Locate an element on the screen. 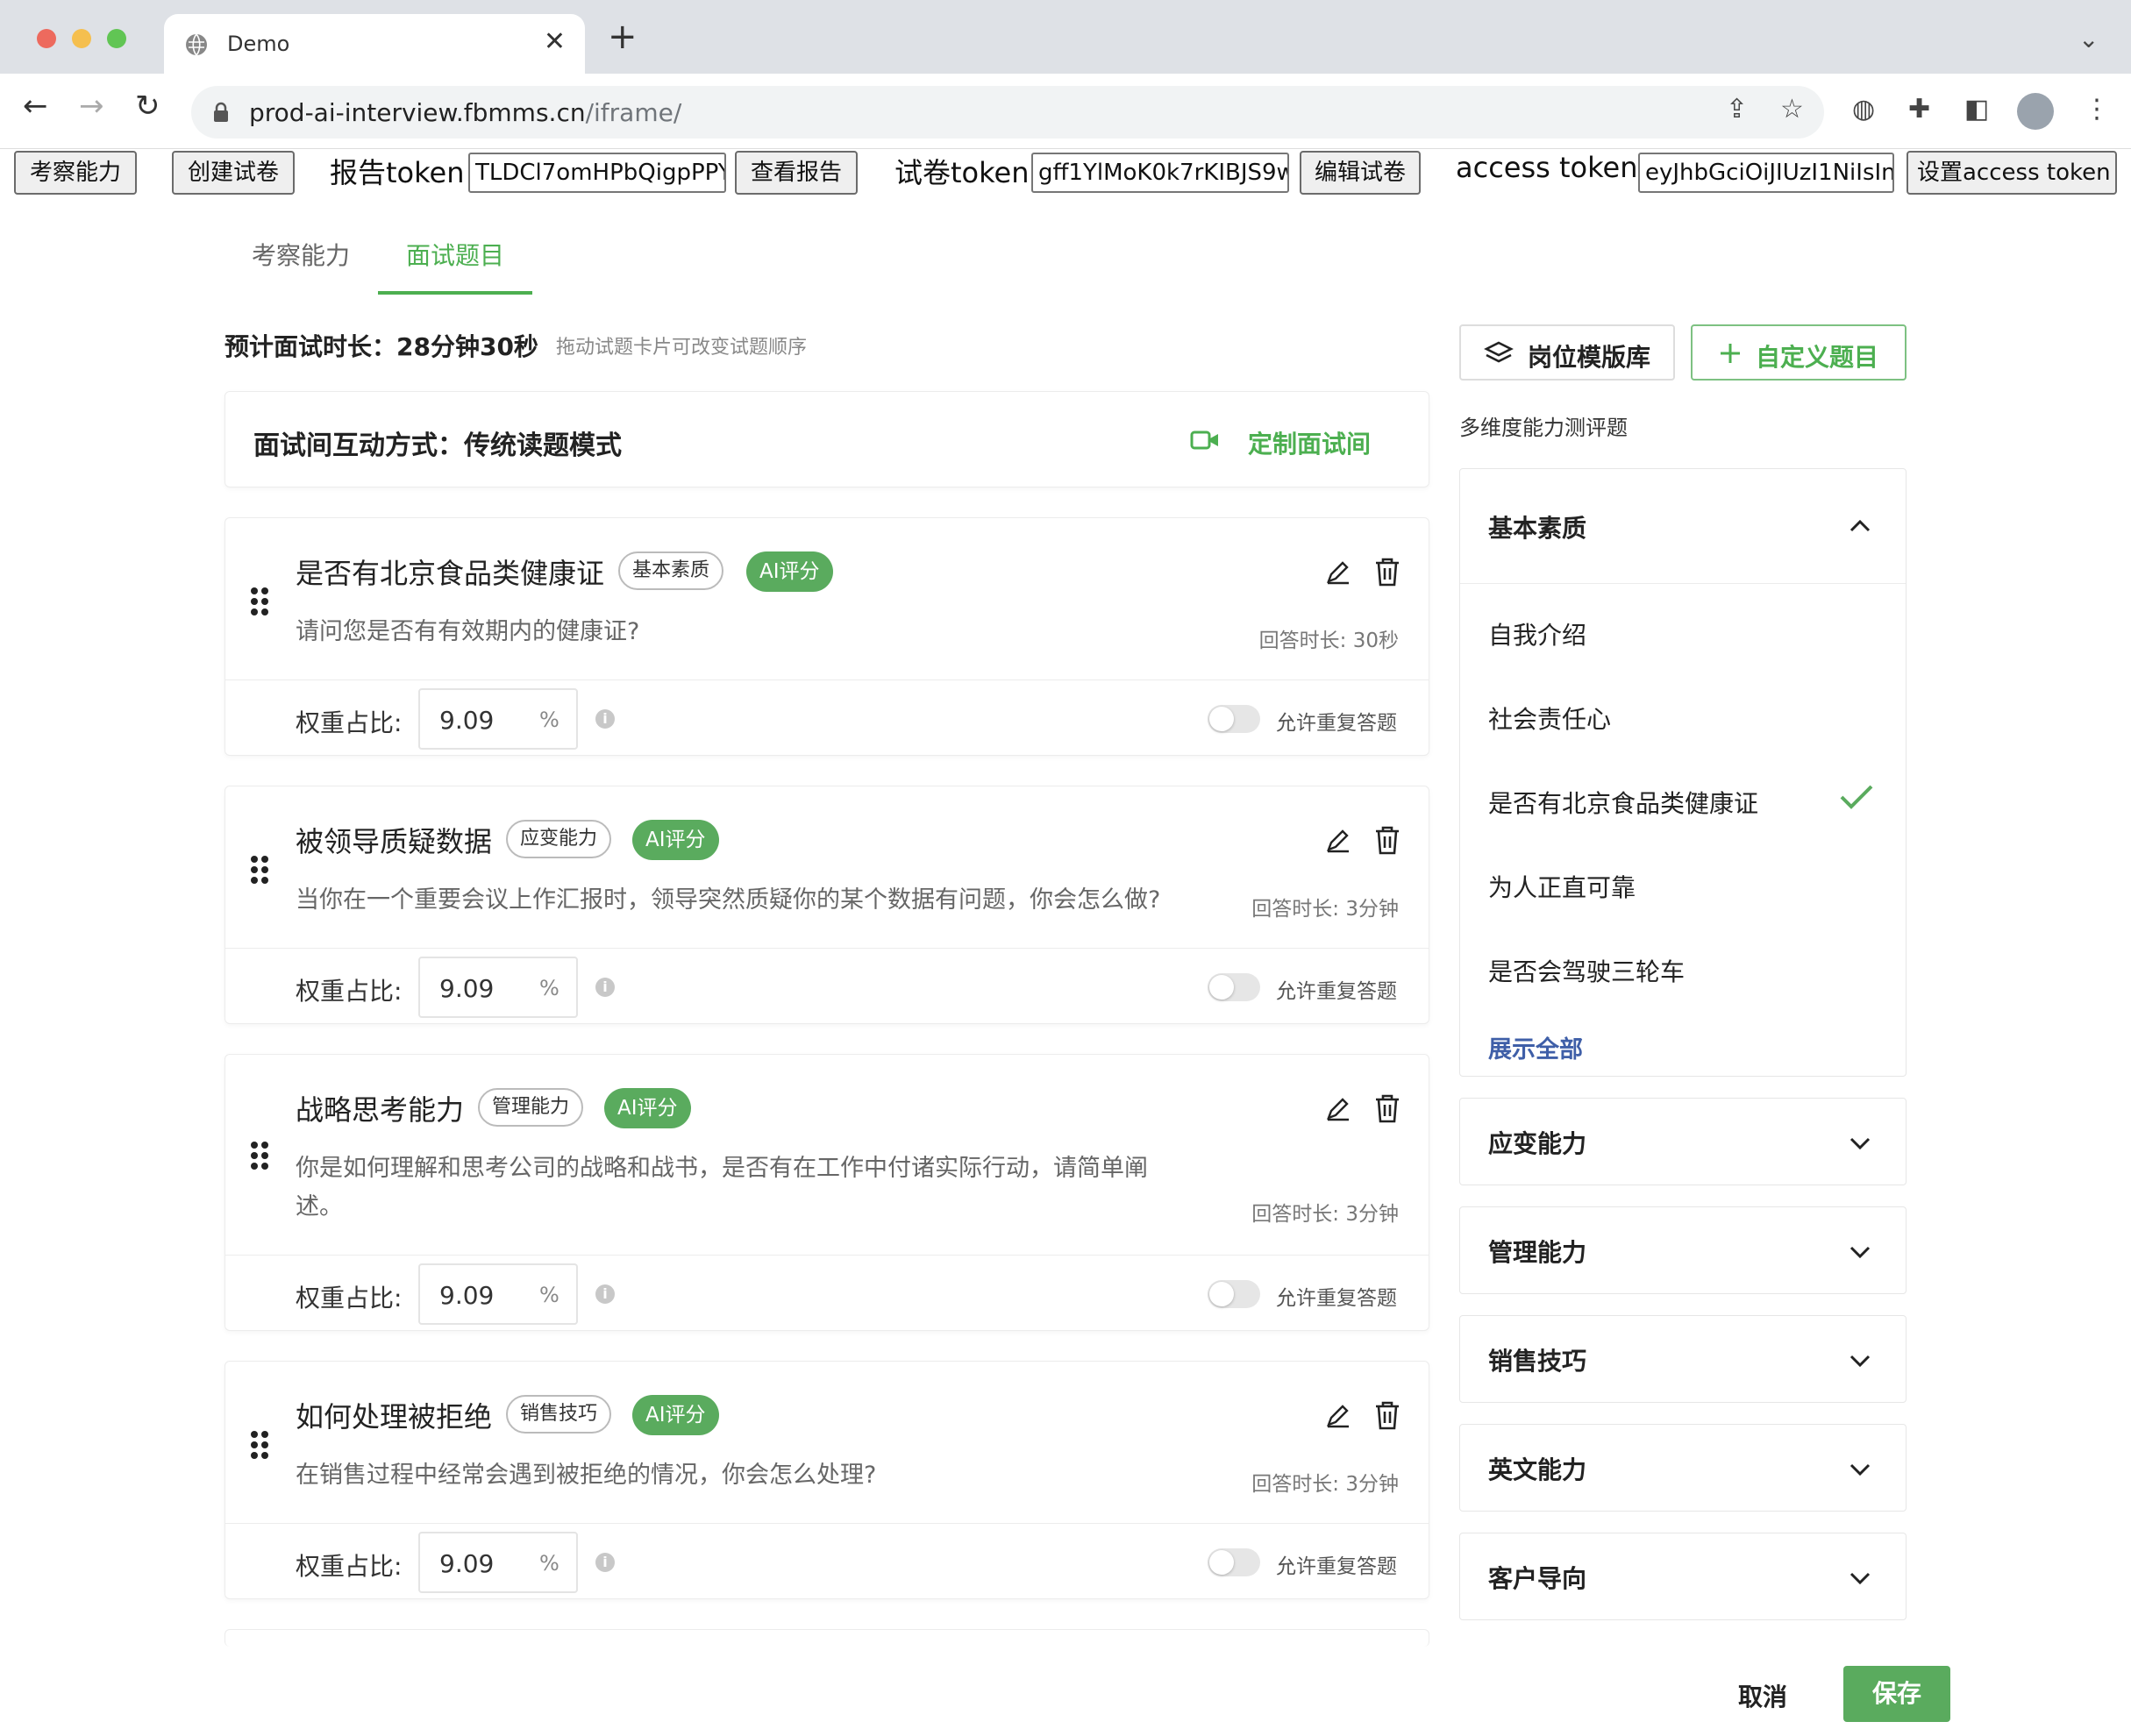 The height and width of the screenshot is (1736, 2131). set-access-token-button: 设置access token is located at coordinates (2012, 173).